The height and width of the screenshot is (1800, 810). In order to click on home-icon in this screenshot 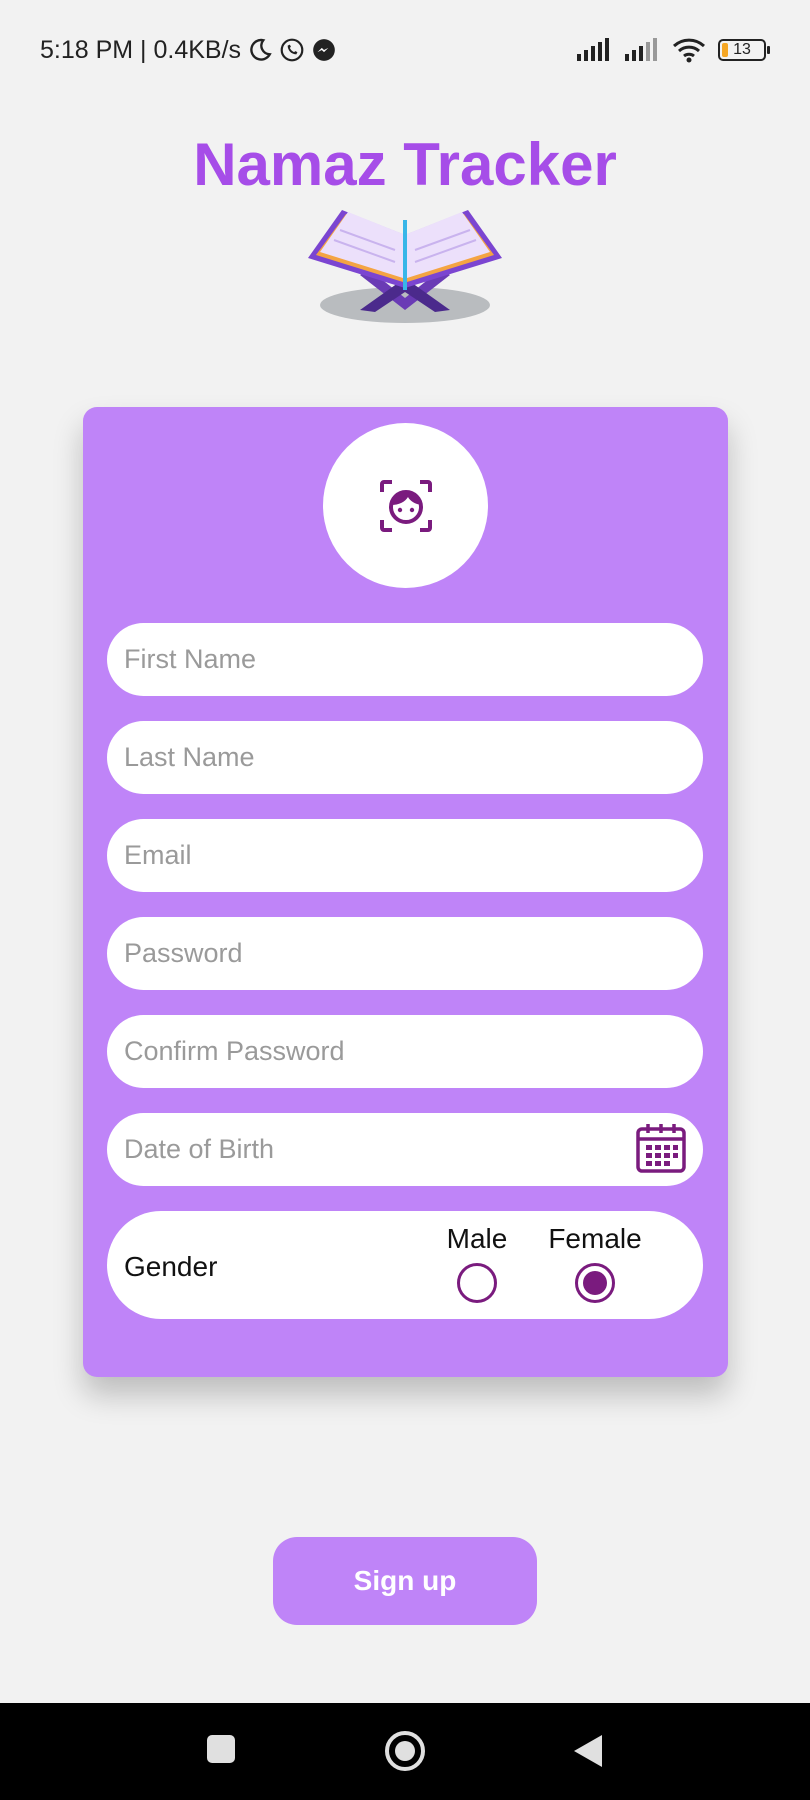, I will do `click(405, 1751)`.